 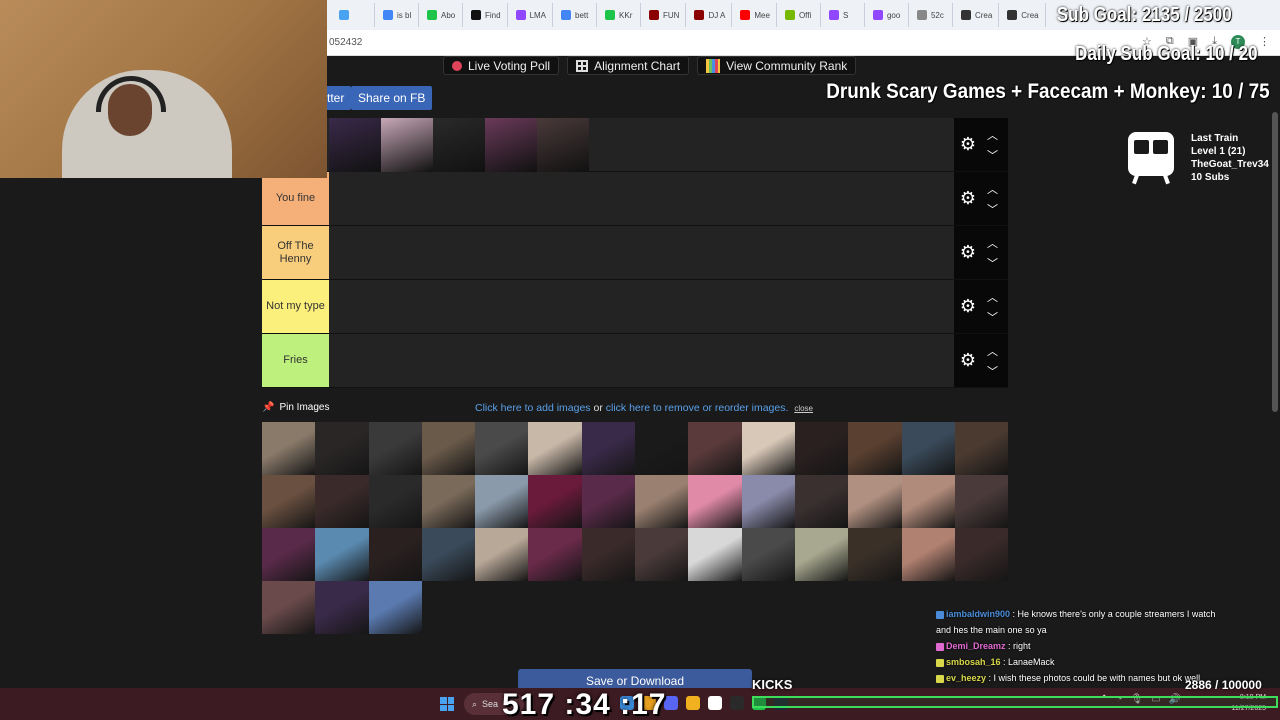 I want to click on browser-tab: bett, so click(x=576, y=15).